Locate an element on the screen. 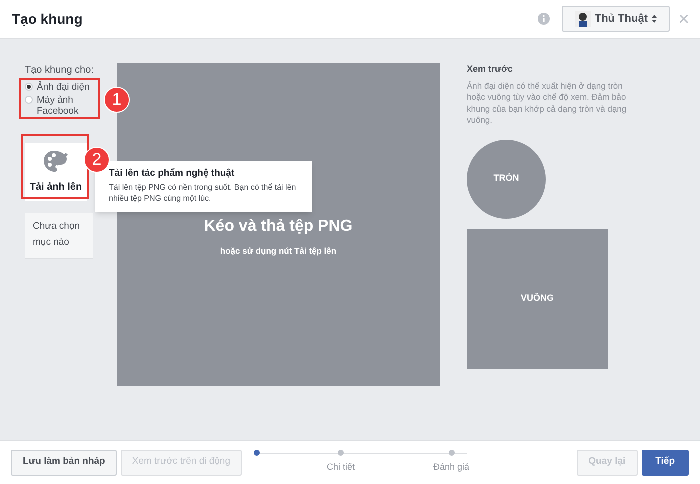 This screenshot has height=484, width=700. save-draft-button: Lưu làm bản nháp is located at coordinates (64, 463).